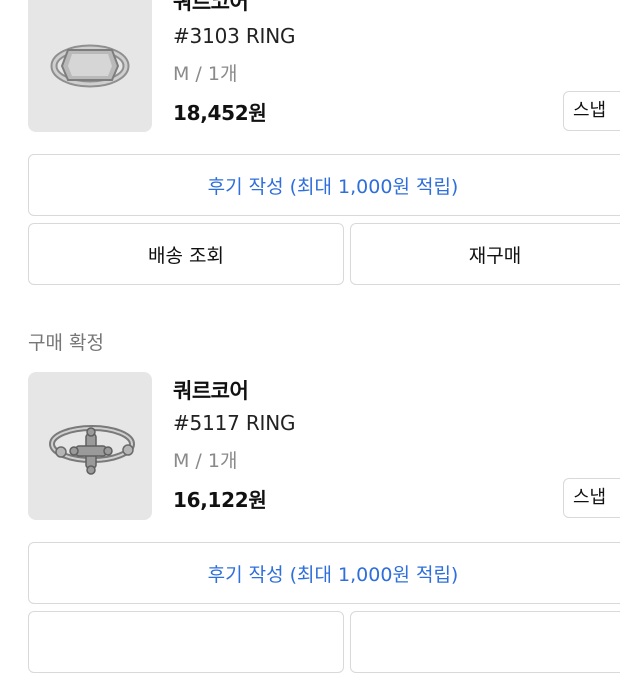 The image size is (620, 673). I want to click on product-price: 18,452원, so click(220, 113).